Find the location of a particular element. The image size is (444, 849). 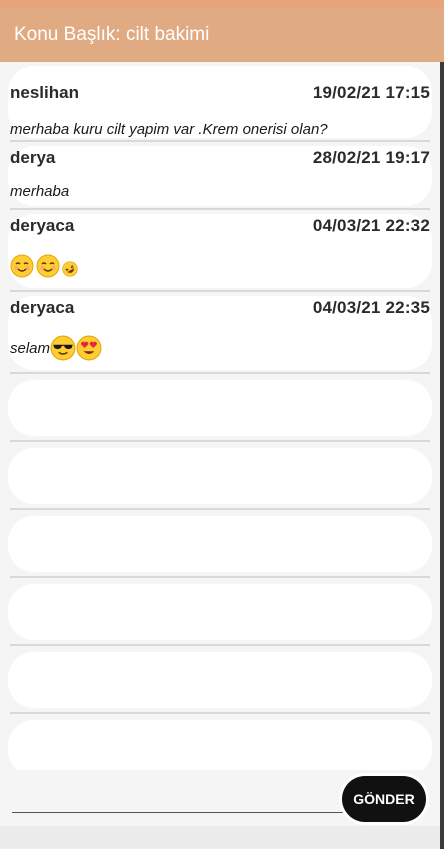

message-header: deryaca 04/03/21 22:35 is located at coordinates (220, 308).